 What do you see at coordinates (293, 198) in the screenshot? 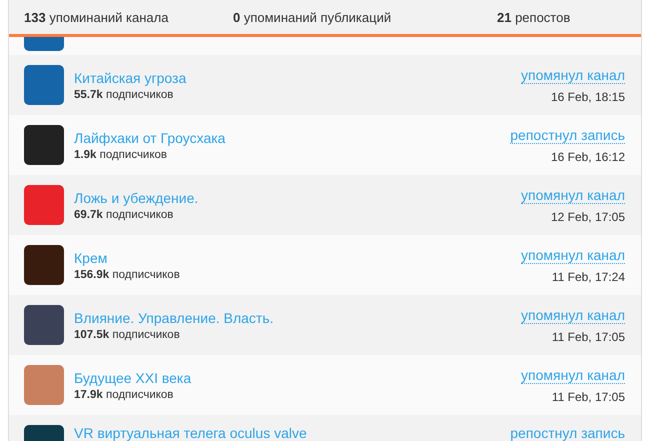
I see `channel-name-link: Ложь и убеждение.` at bounding box center [293, 198].